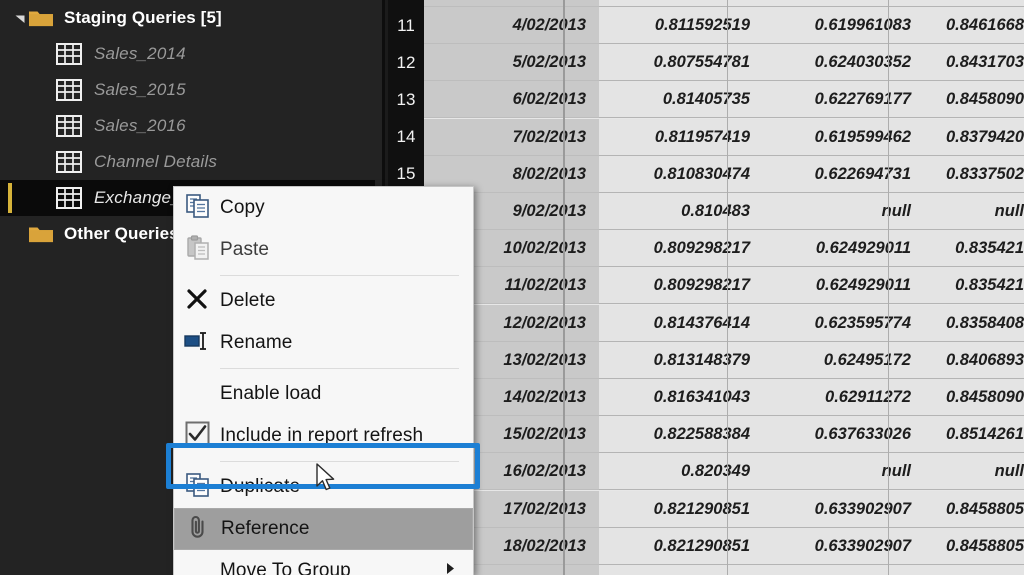  I want to click on menu-item-move-to-group: Move To Group, so click(323, 562).